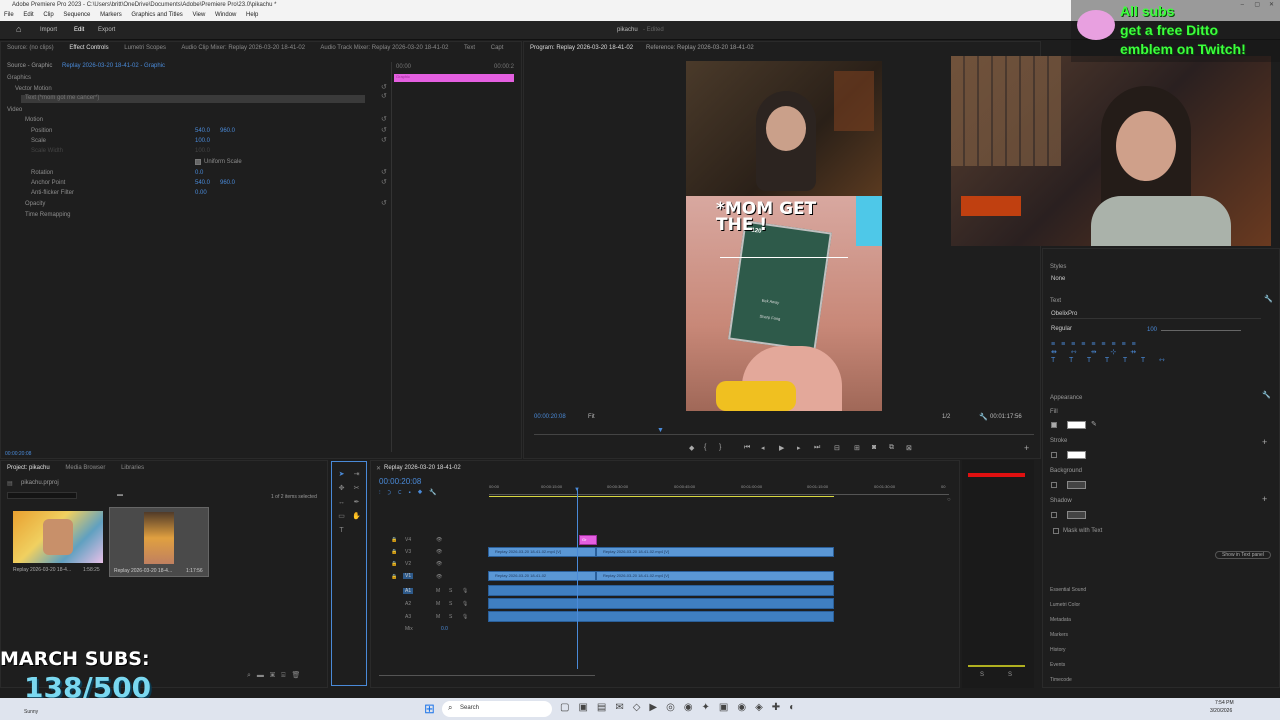 The image size is (1280, 720). Describe the element at coordinates (817, 448) in the screenshot. I see `go-to-out-icon: ⏭` at that location.